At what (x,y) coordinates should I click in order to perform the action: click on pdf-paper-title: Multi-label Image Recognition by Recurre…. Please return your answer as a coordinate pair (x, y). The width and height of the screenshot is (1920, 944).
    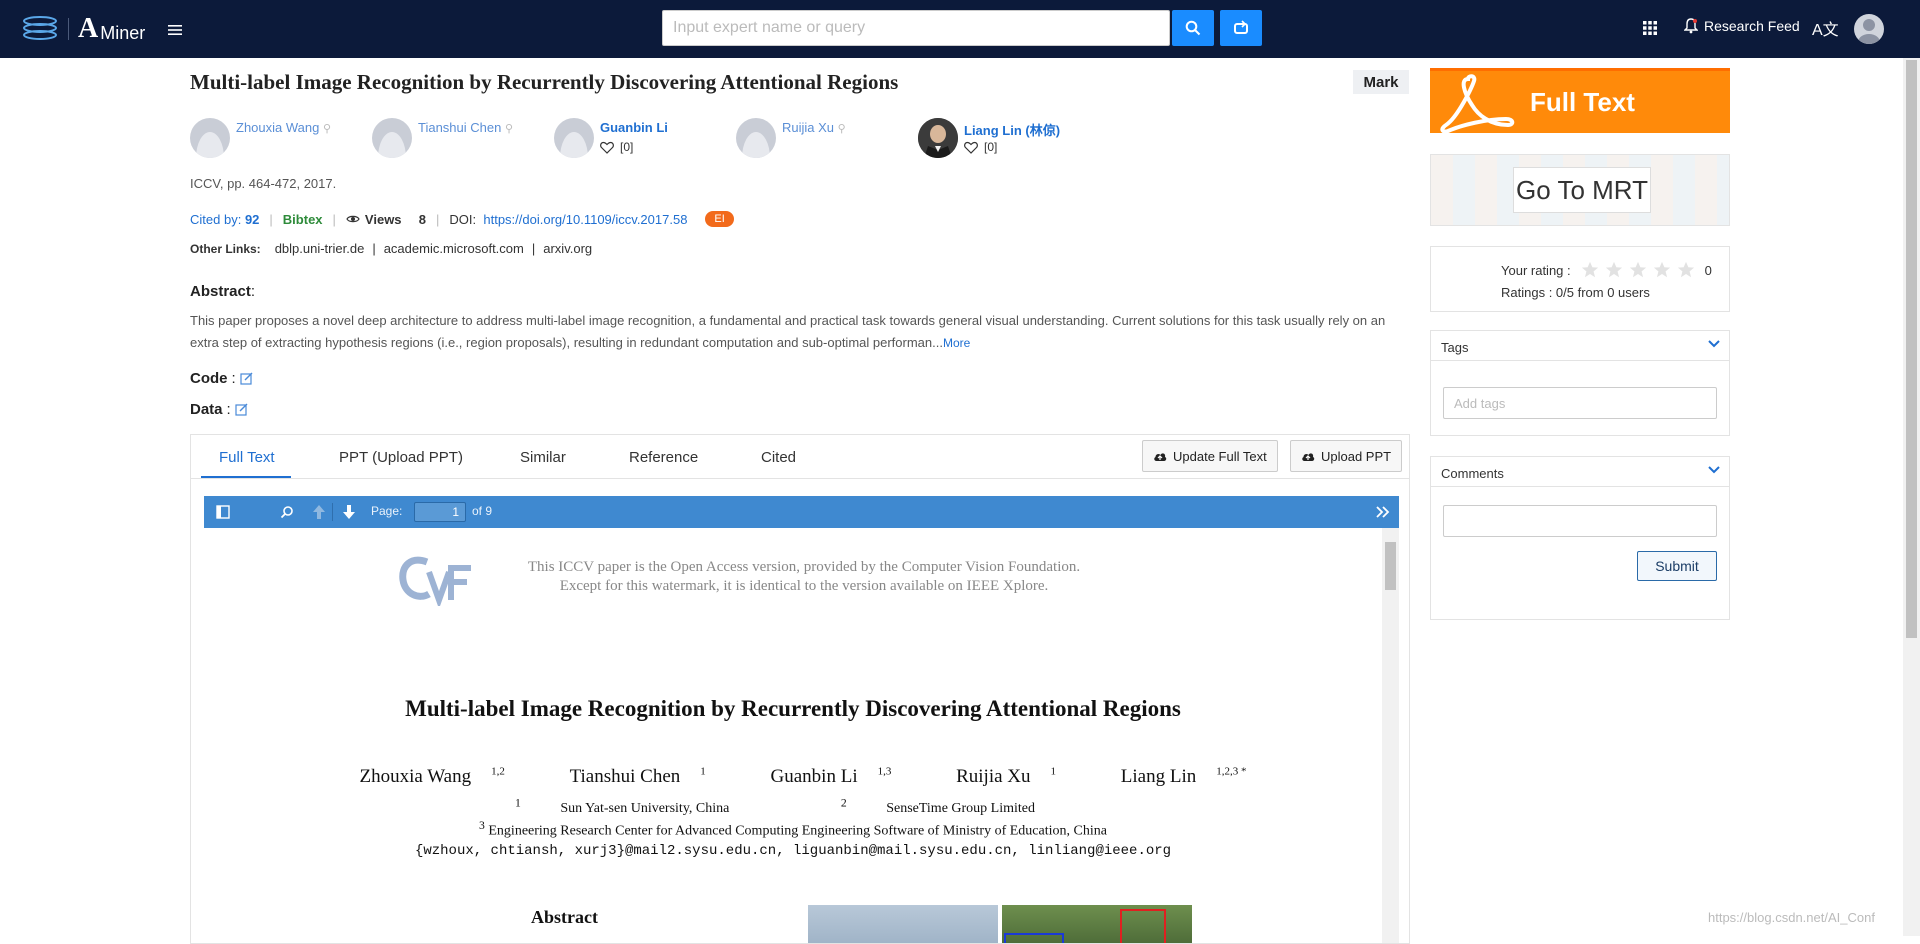
    Looking at the image, I should click on (793, 708).